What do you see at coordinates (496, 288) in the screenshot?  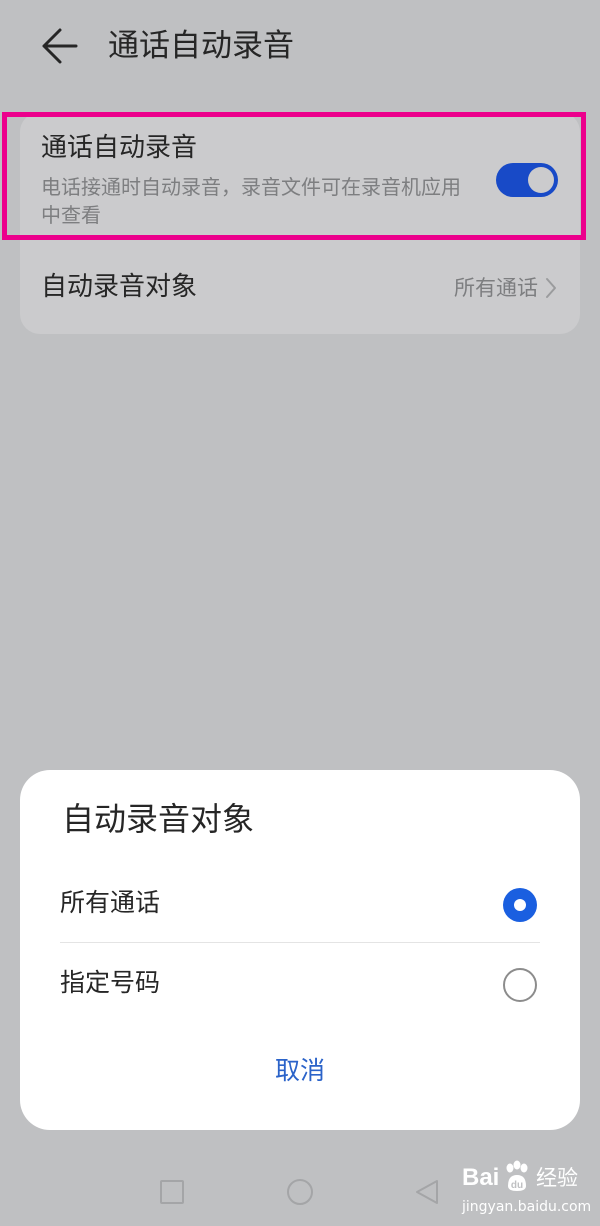 I see `record-target-value: 所有通话` at bounding box center [496, 288].